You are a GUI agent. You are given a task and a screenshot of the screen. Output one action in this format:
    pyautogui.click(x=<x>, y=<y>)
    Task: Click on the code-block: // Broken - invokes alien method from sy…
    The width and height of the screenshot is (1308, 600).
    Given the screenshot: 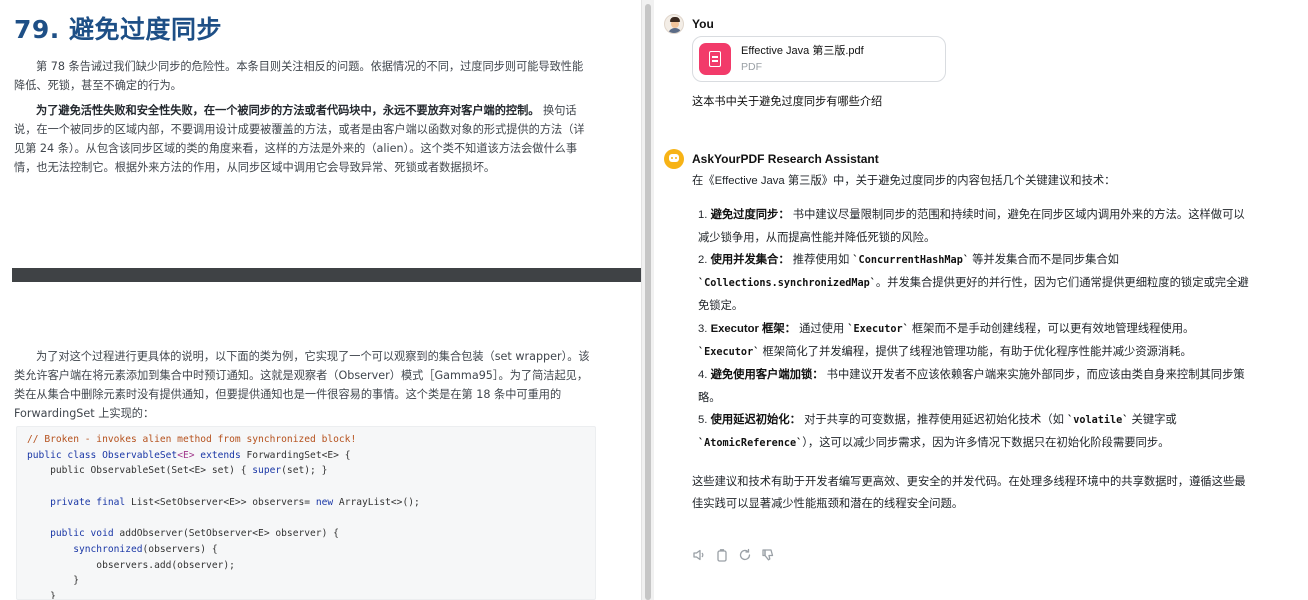 What is the action you would take?
    pyautogui.click(x=306, y=513)
    